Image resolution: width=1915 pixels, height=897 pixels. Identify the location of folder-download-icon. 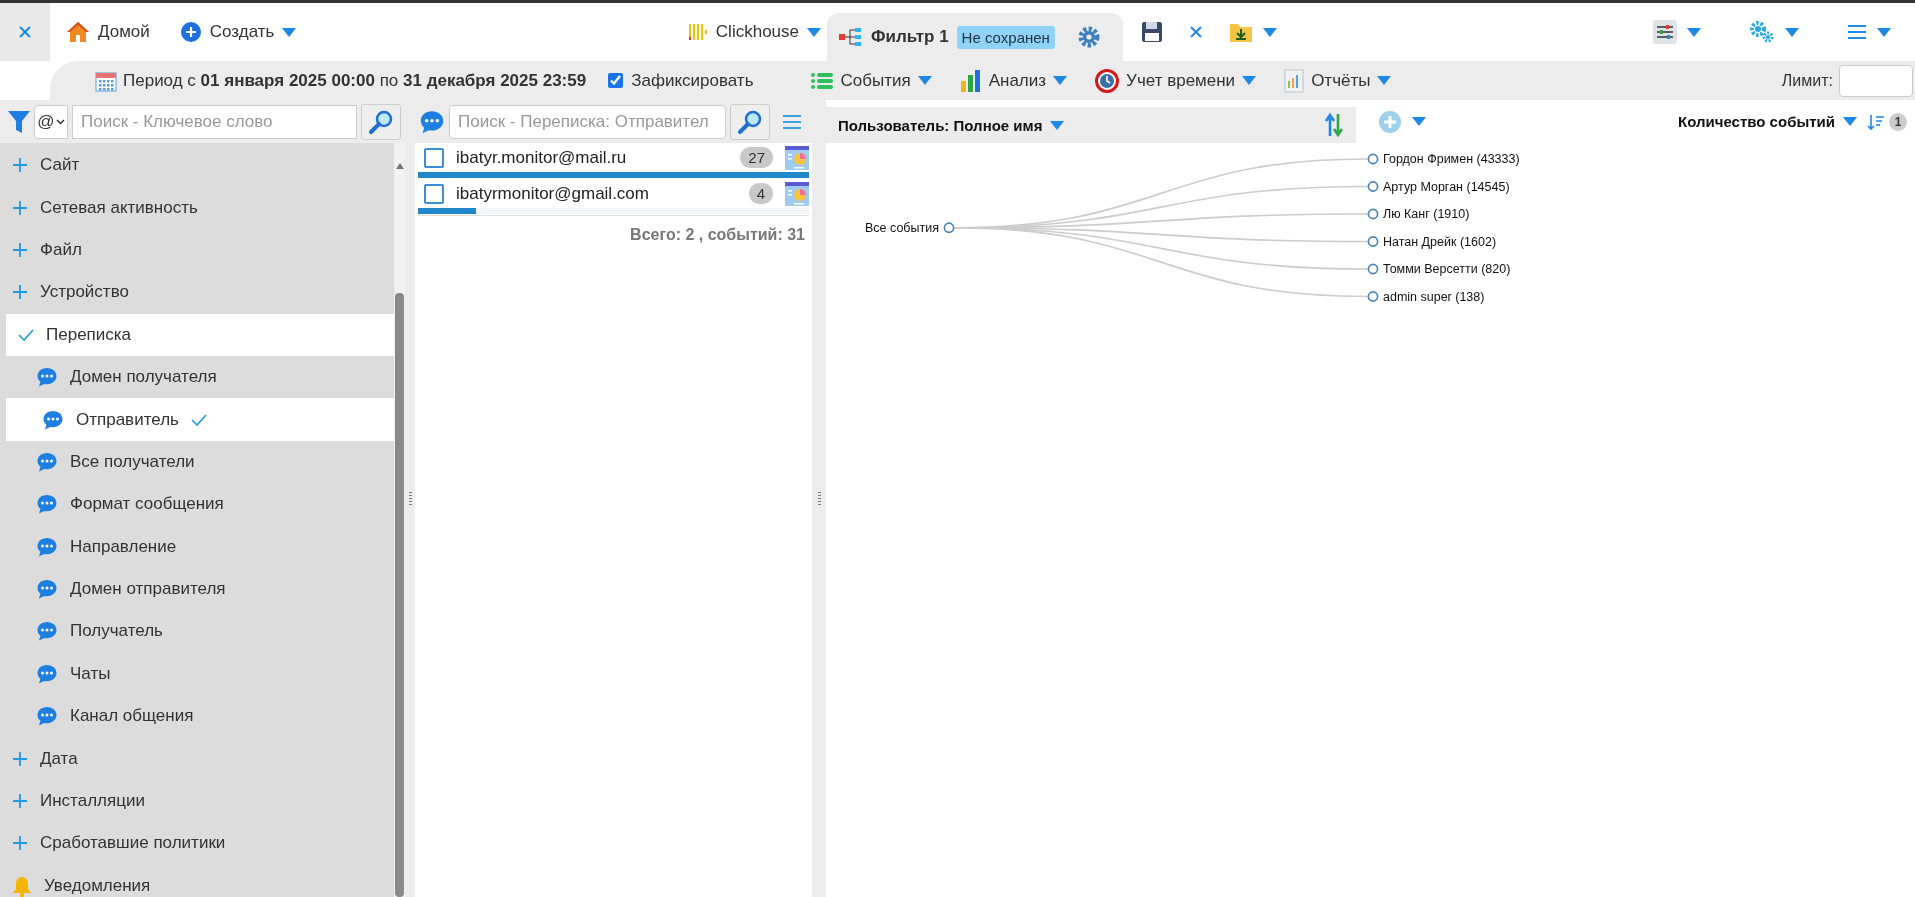
(1241, 32).